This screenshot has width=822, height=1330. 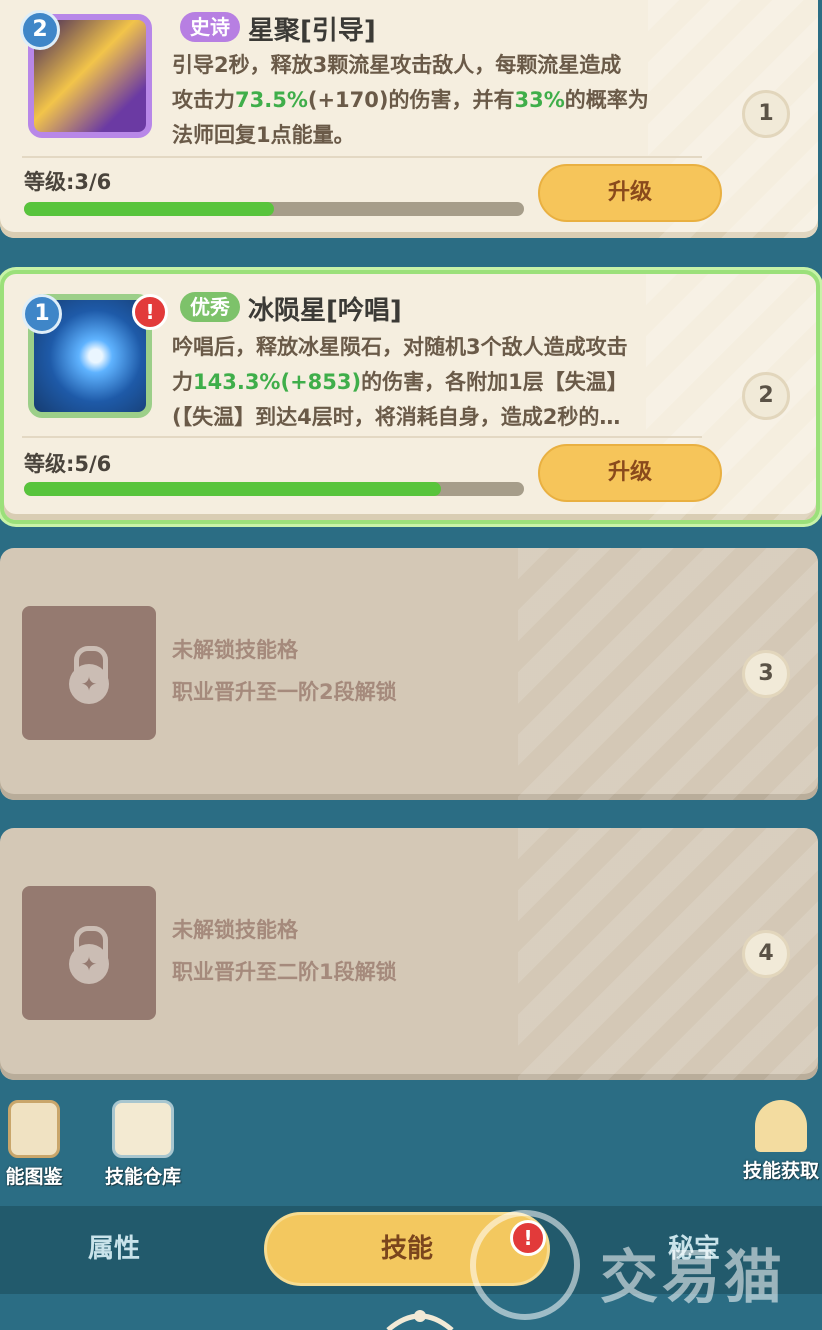 What do you see at coordinates (42, 314) in the screenshot?
I see `skill-level-badge: 1` at bounding box center [42, 314].